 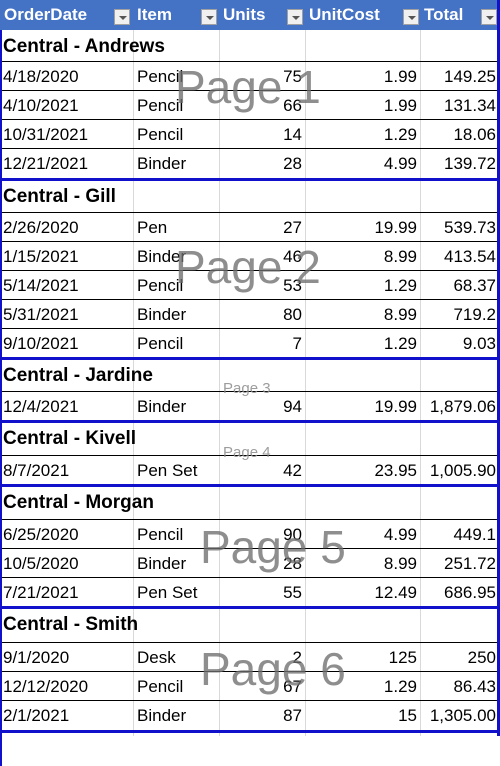 What do you see at coordinates (458, 657) in the screenshot?
I see `cell-total: 250` at bounding box center [458, 657].